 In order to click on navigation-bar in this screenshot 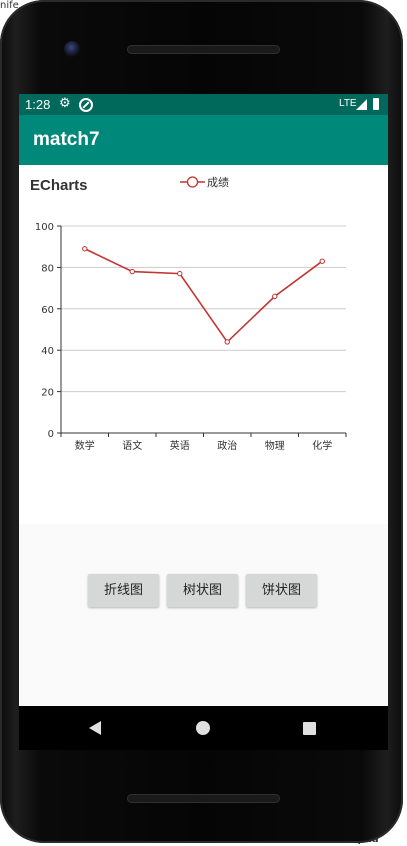, I will do `click(203, 728)`.